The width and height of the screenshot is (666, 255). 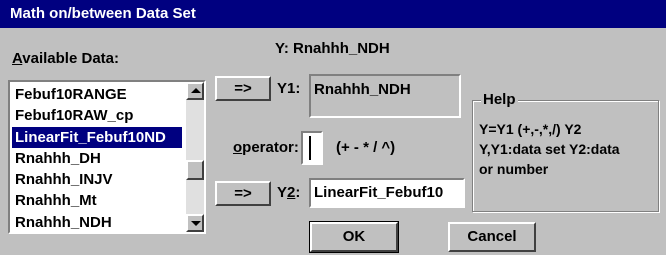 I want to click on scroll-up-button, so click(x=195, y=91).